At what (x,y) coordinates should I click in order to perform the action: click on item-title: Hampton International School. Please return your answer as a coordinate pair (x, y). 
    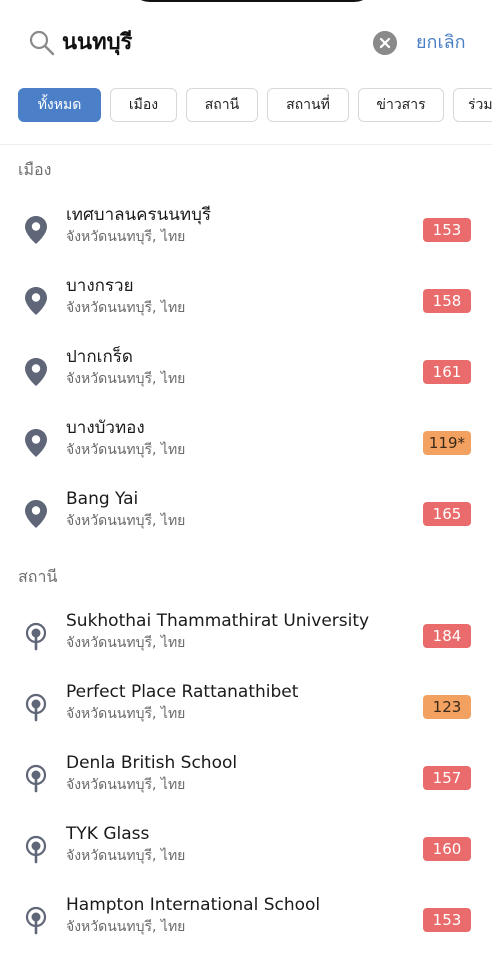
    Looking at the image, I should click on (193, 905).